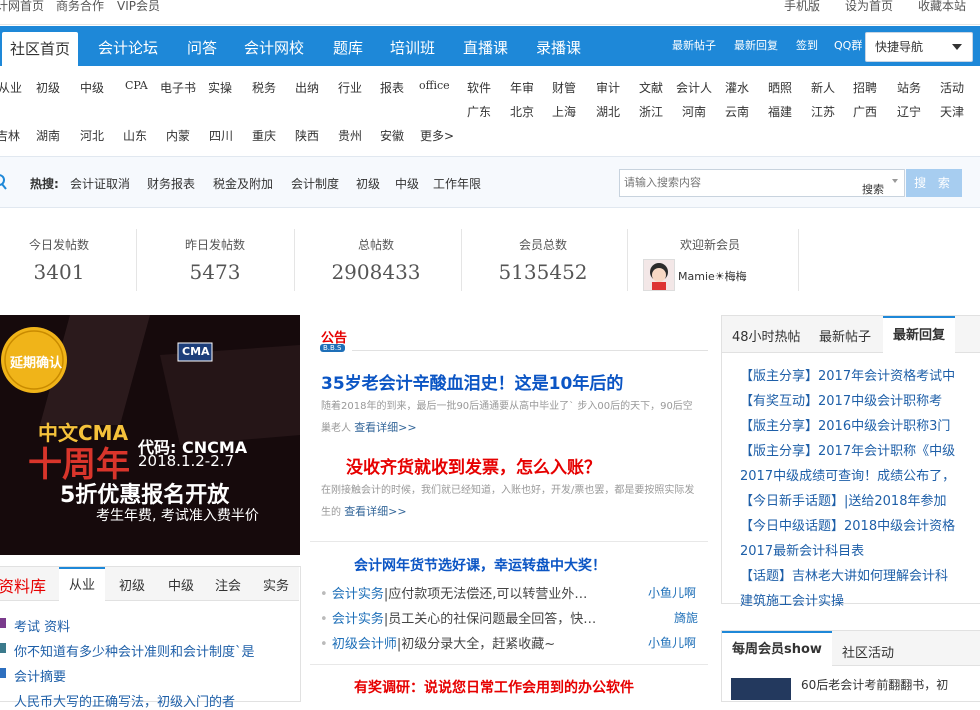  Describe the element at coordinates (847, 374) in the screenshot. I see `latest-list-item: 【版主分享】2017年会计资格考试中` at that location.